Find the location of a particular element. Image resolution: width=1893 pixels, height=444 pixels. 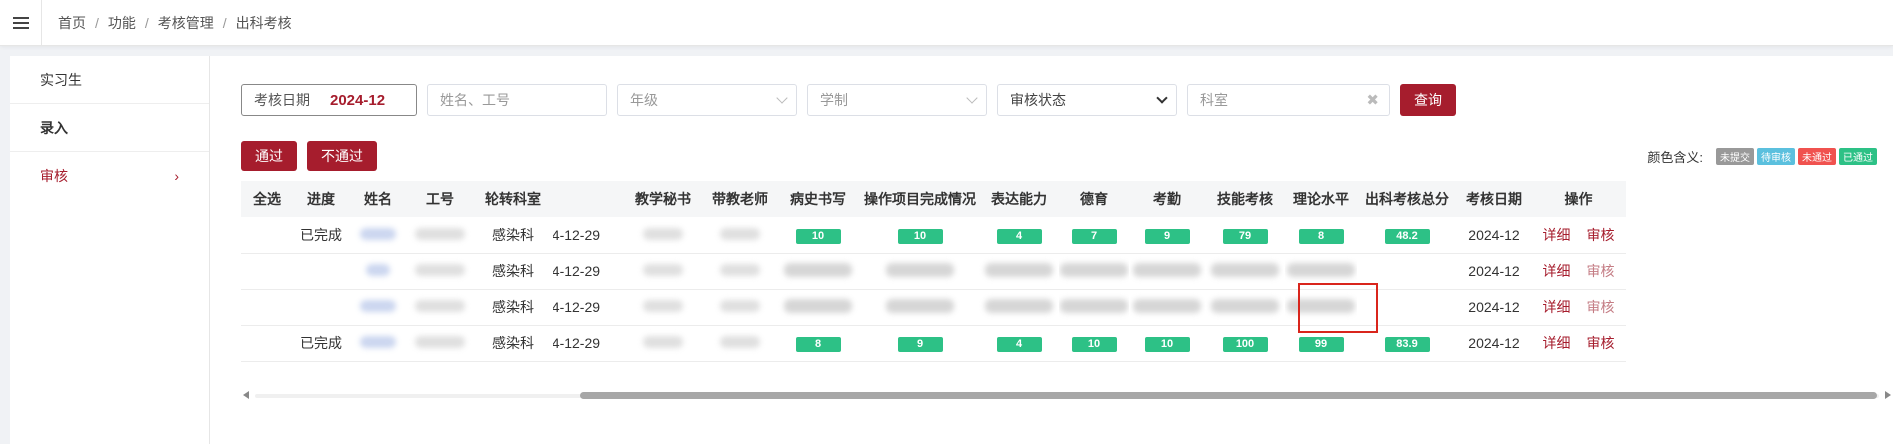

total-score-badge: 48.2 is located at coordinates (1407, 236).